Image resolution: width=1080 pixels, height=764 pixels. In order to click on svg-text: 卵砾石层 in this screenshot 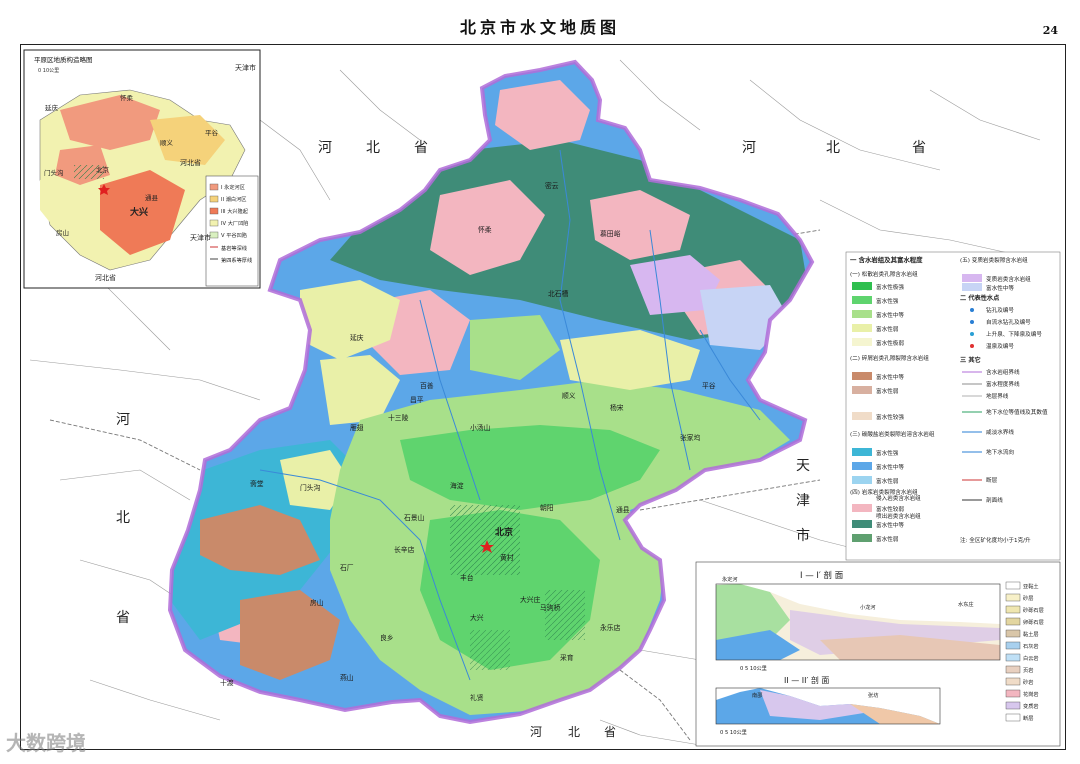, I will do `click(1033, 622)`.